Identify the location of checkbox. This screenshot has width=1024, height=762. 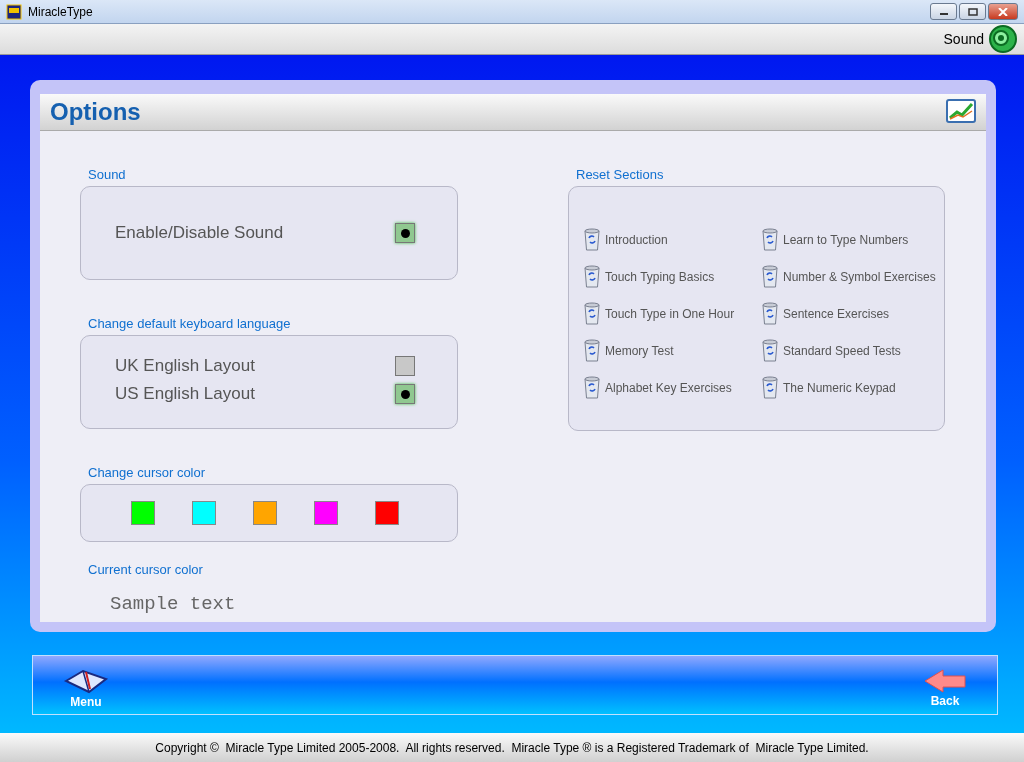
(405, 233).